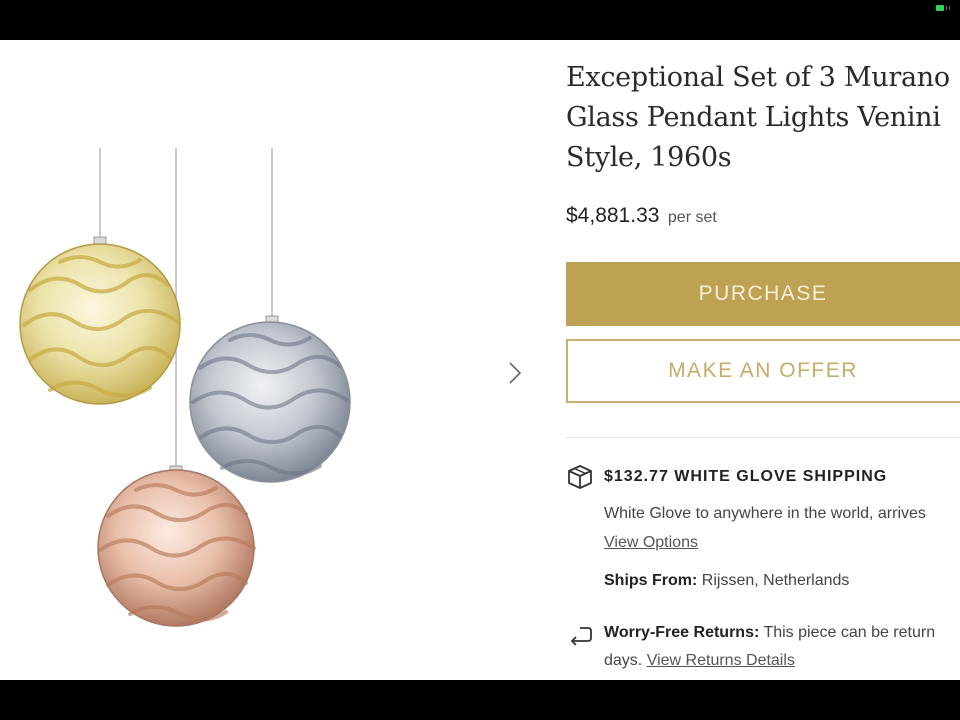  I want to click on returns-label: Worry-Free Returns:, so click(682, 632).